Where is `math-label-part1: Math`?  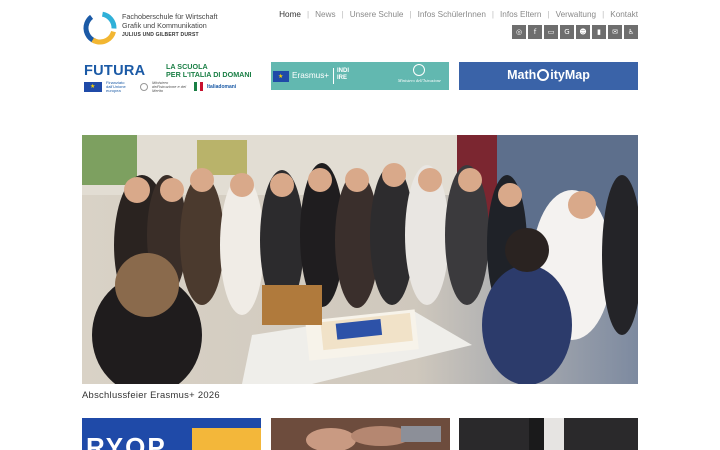
math-label-part1: Math is located at coordinates (522, 75).